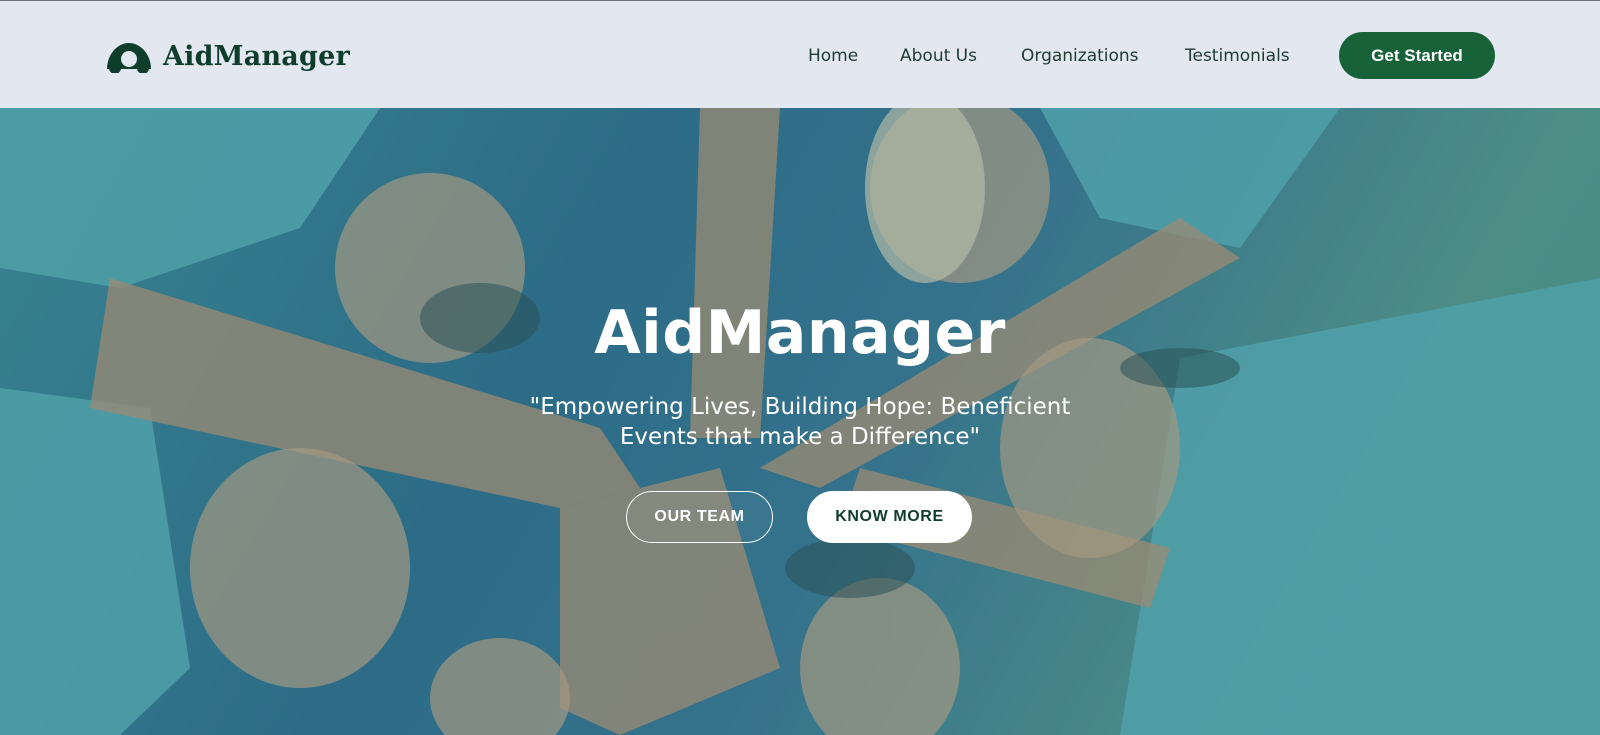 Image resolution: width=1600 pixels, height=735 pixels. What do you see at coordinates (699, 517) in the screenshot?
I see `our-team-button: OUR TEAM` at bounding box center [699, 517].